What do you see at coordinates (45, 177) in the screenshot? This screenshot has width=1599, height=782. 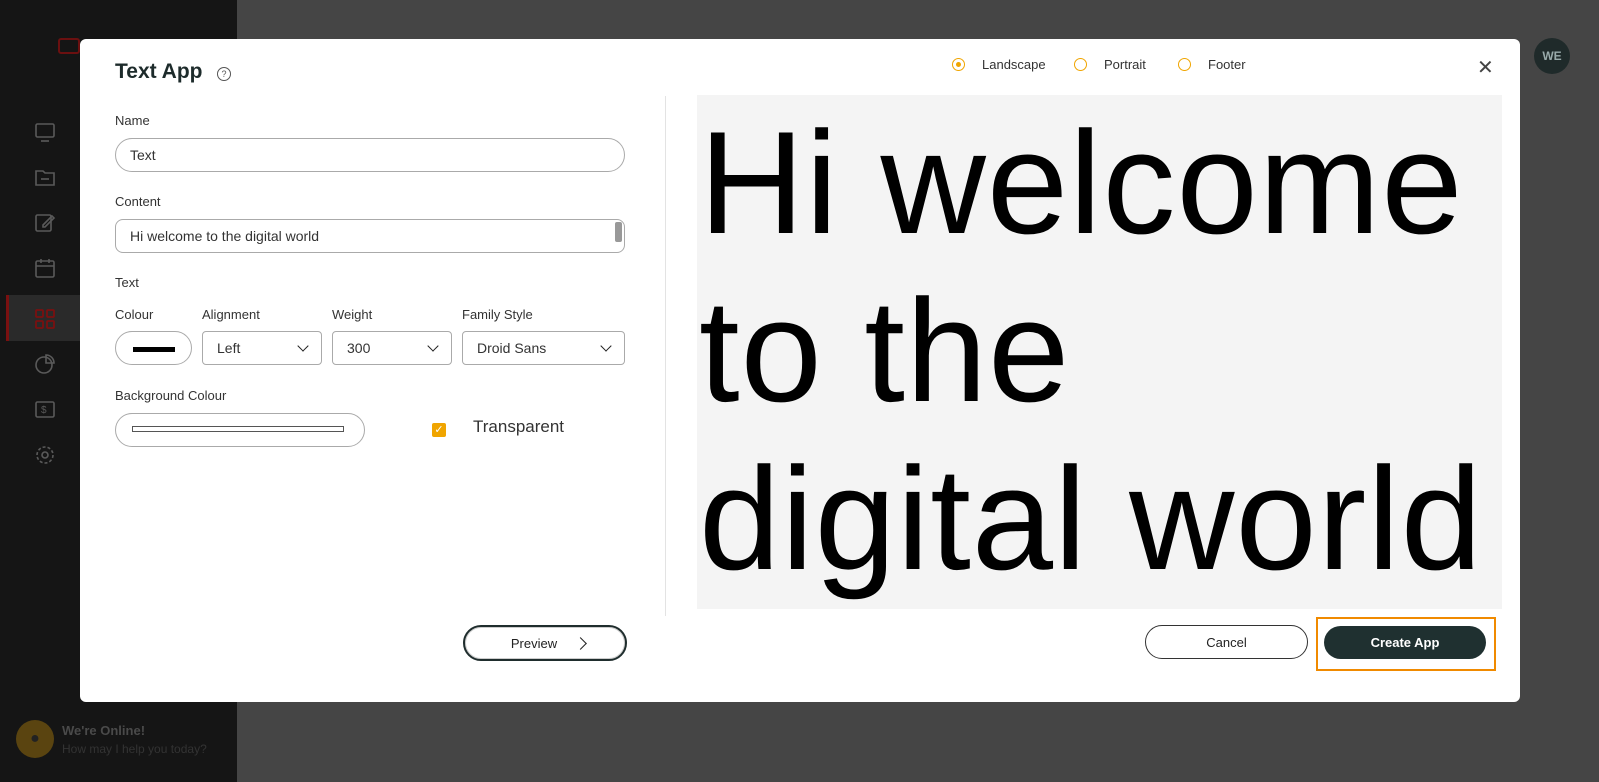 I see `folder-icon` at bounding box center [45, 177].